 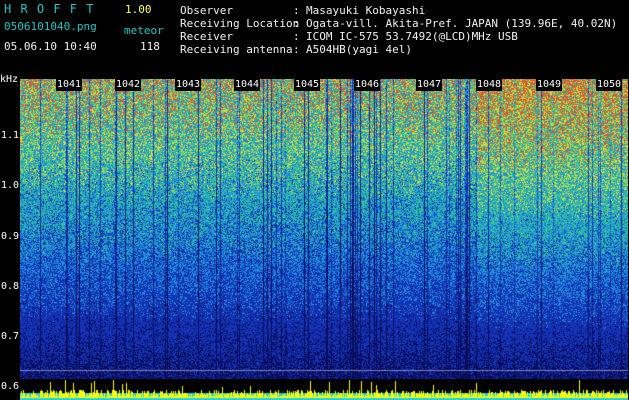 I want to click on minute-label: 1041, so click(x=69, y=85).